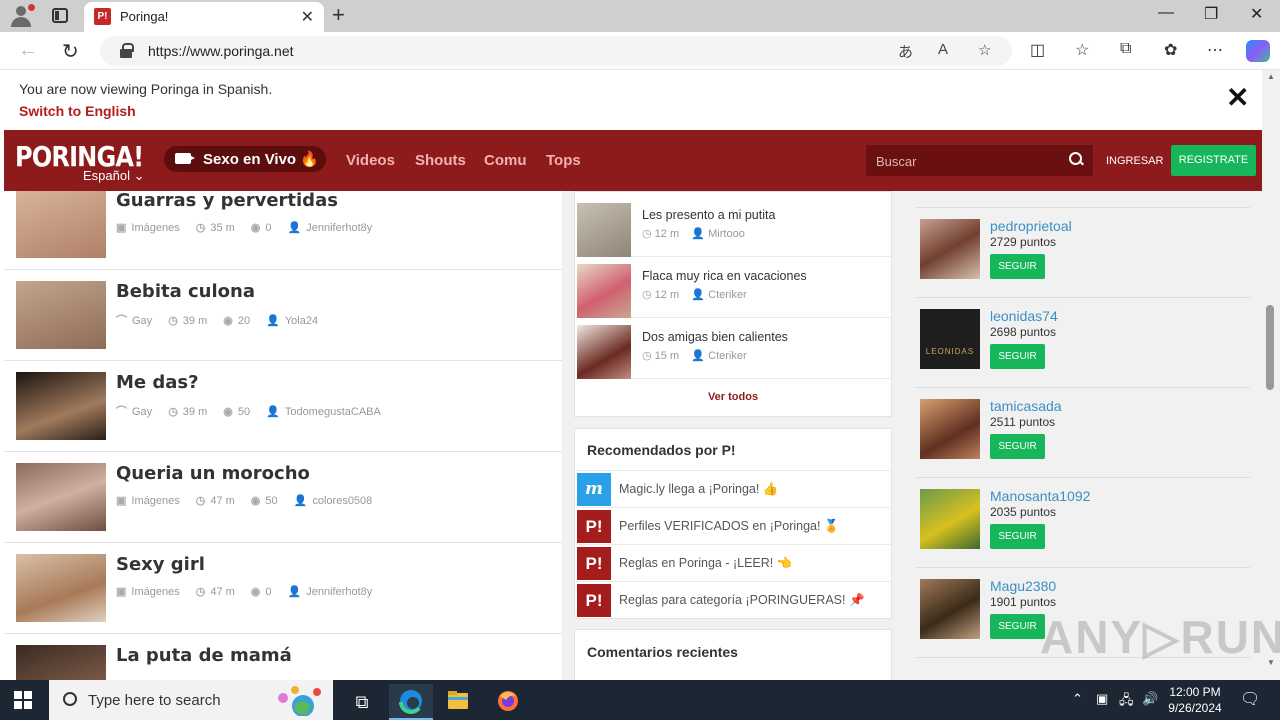  I want to click on copilot-icon, so click(1258, 51).